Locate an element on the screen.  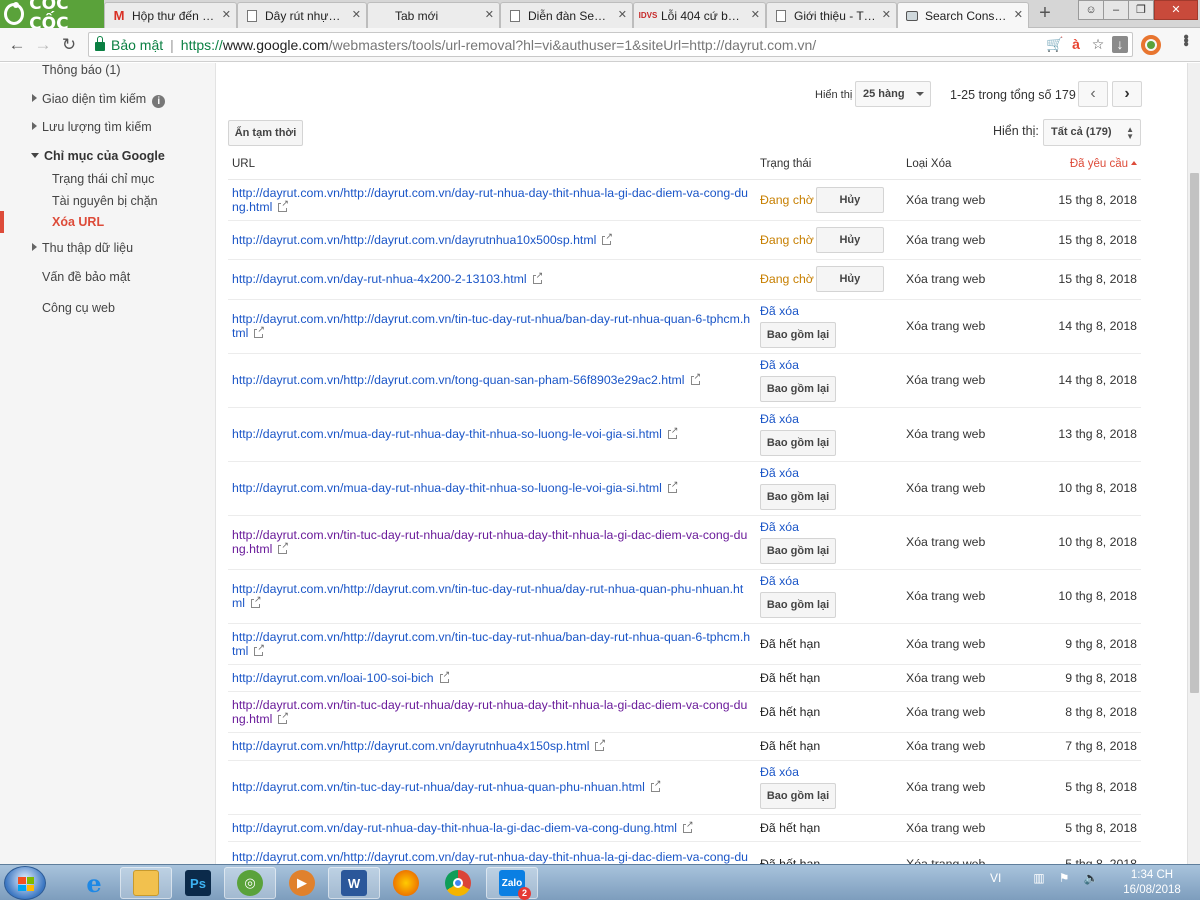
coccoc-accent-icon: à is located at coordinates (1076, 44).